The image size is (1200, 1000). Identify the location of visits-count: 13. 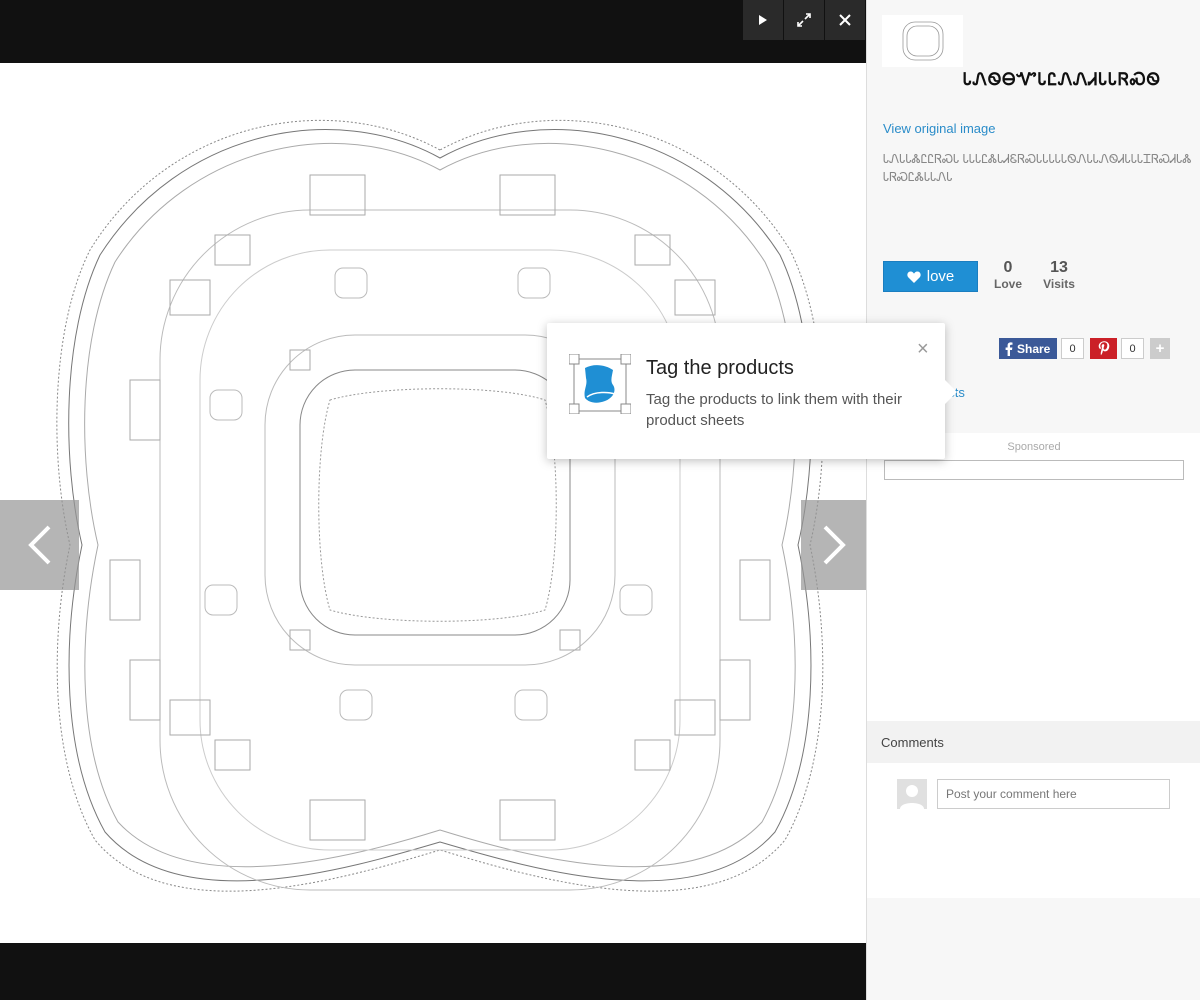
(1059, 267).